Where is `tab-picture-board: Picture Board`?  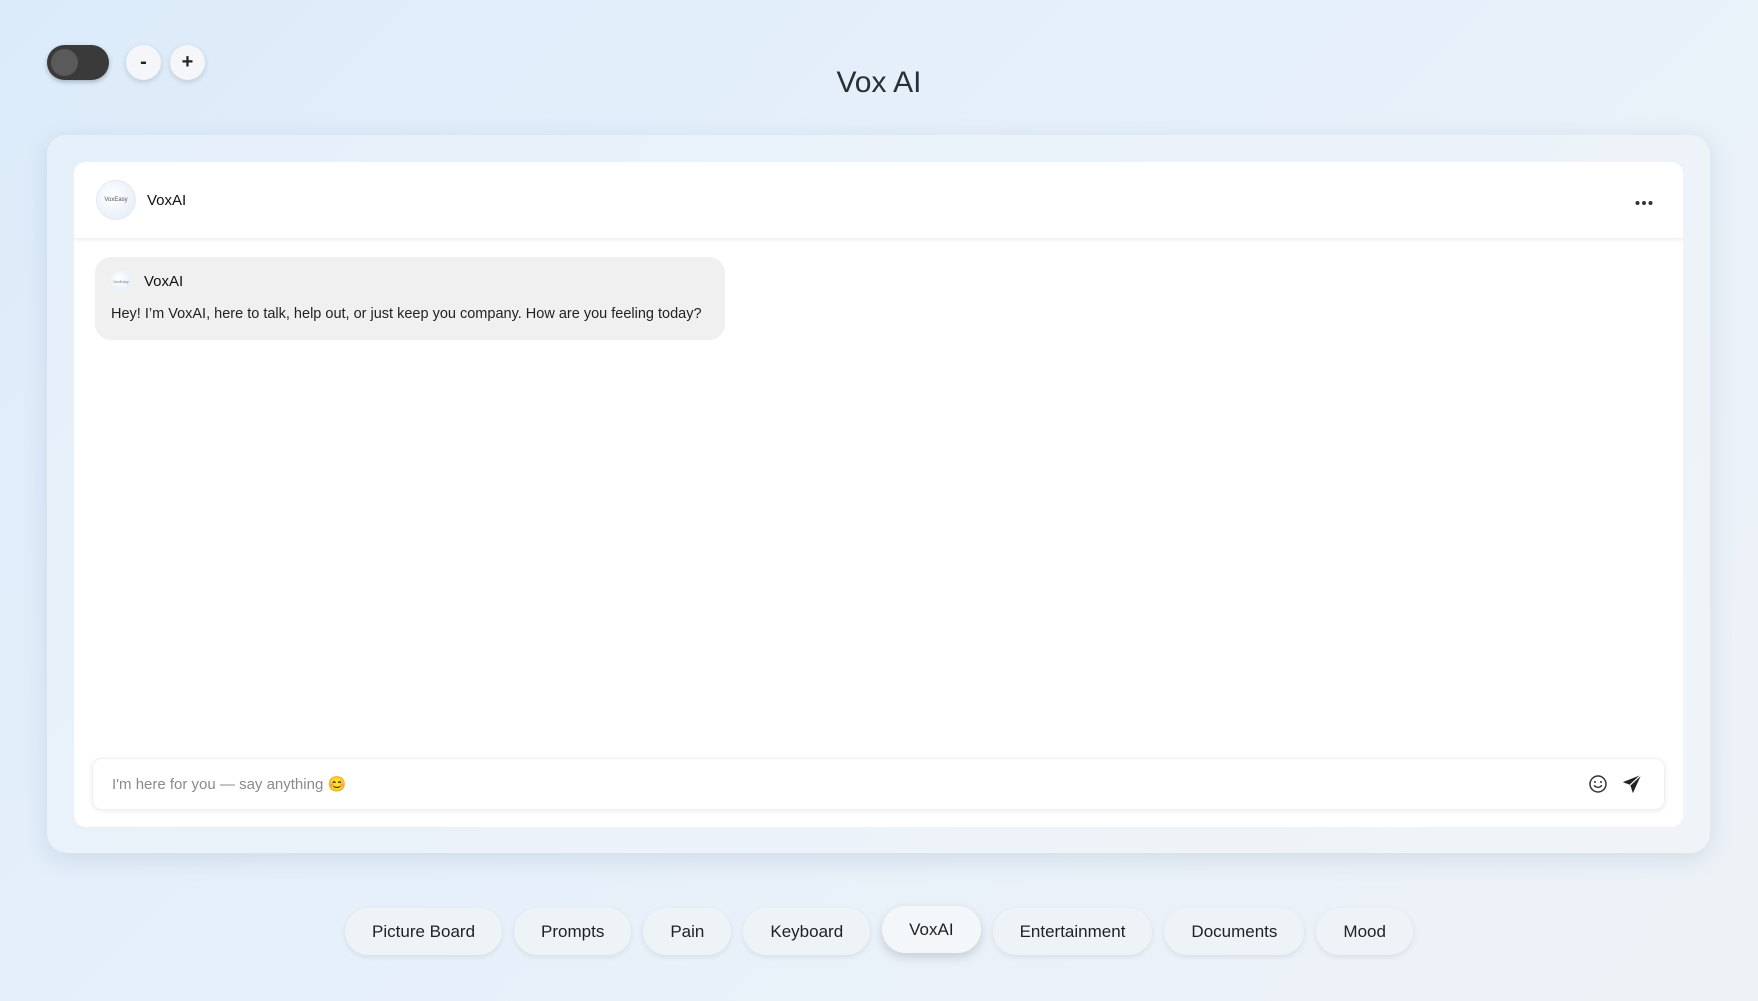
tab-picture-board: Picture Board is located at coordinates (424, 931).